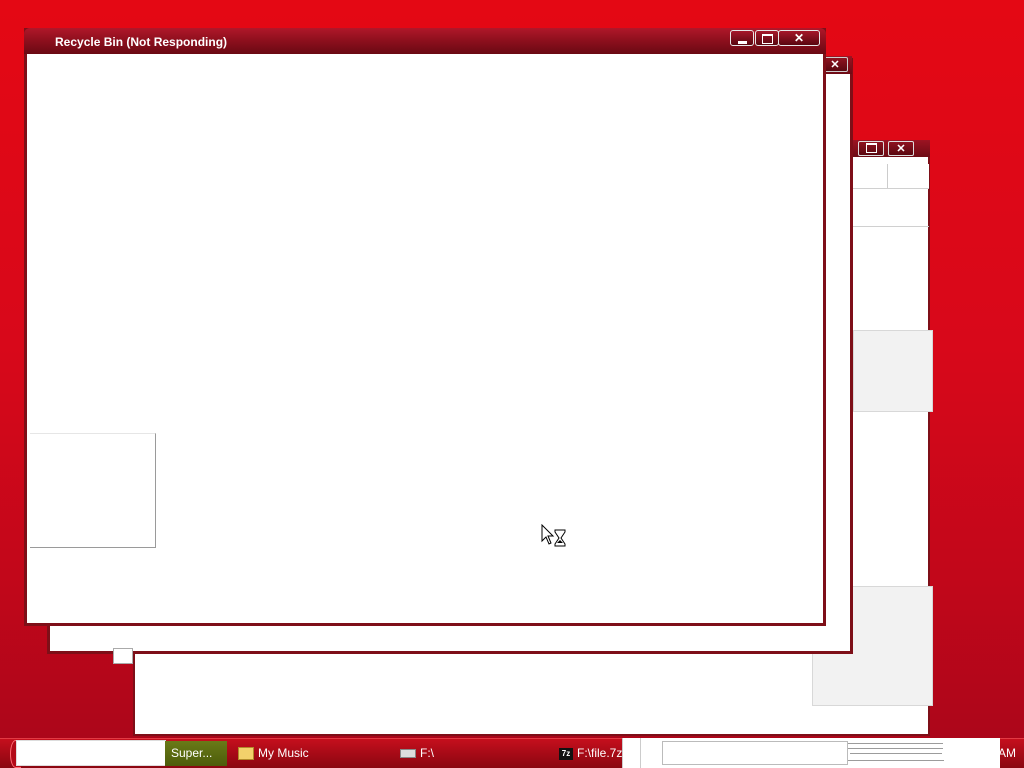  Describe the element at coordinates (427, 753) in the screenshot. I see `taskbar-item-label: F:\` at that location.